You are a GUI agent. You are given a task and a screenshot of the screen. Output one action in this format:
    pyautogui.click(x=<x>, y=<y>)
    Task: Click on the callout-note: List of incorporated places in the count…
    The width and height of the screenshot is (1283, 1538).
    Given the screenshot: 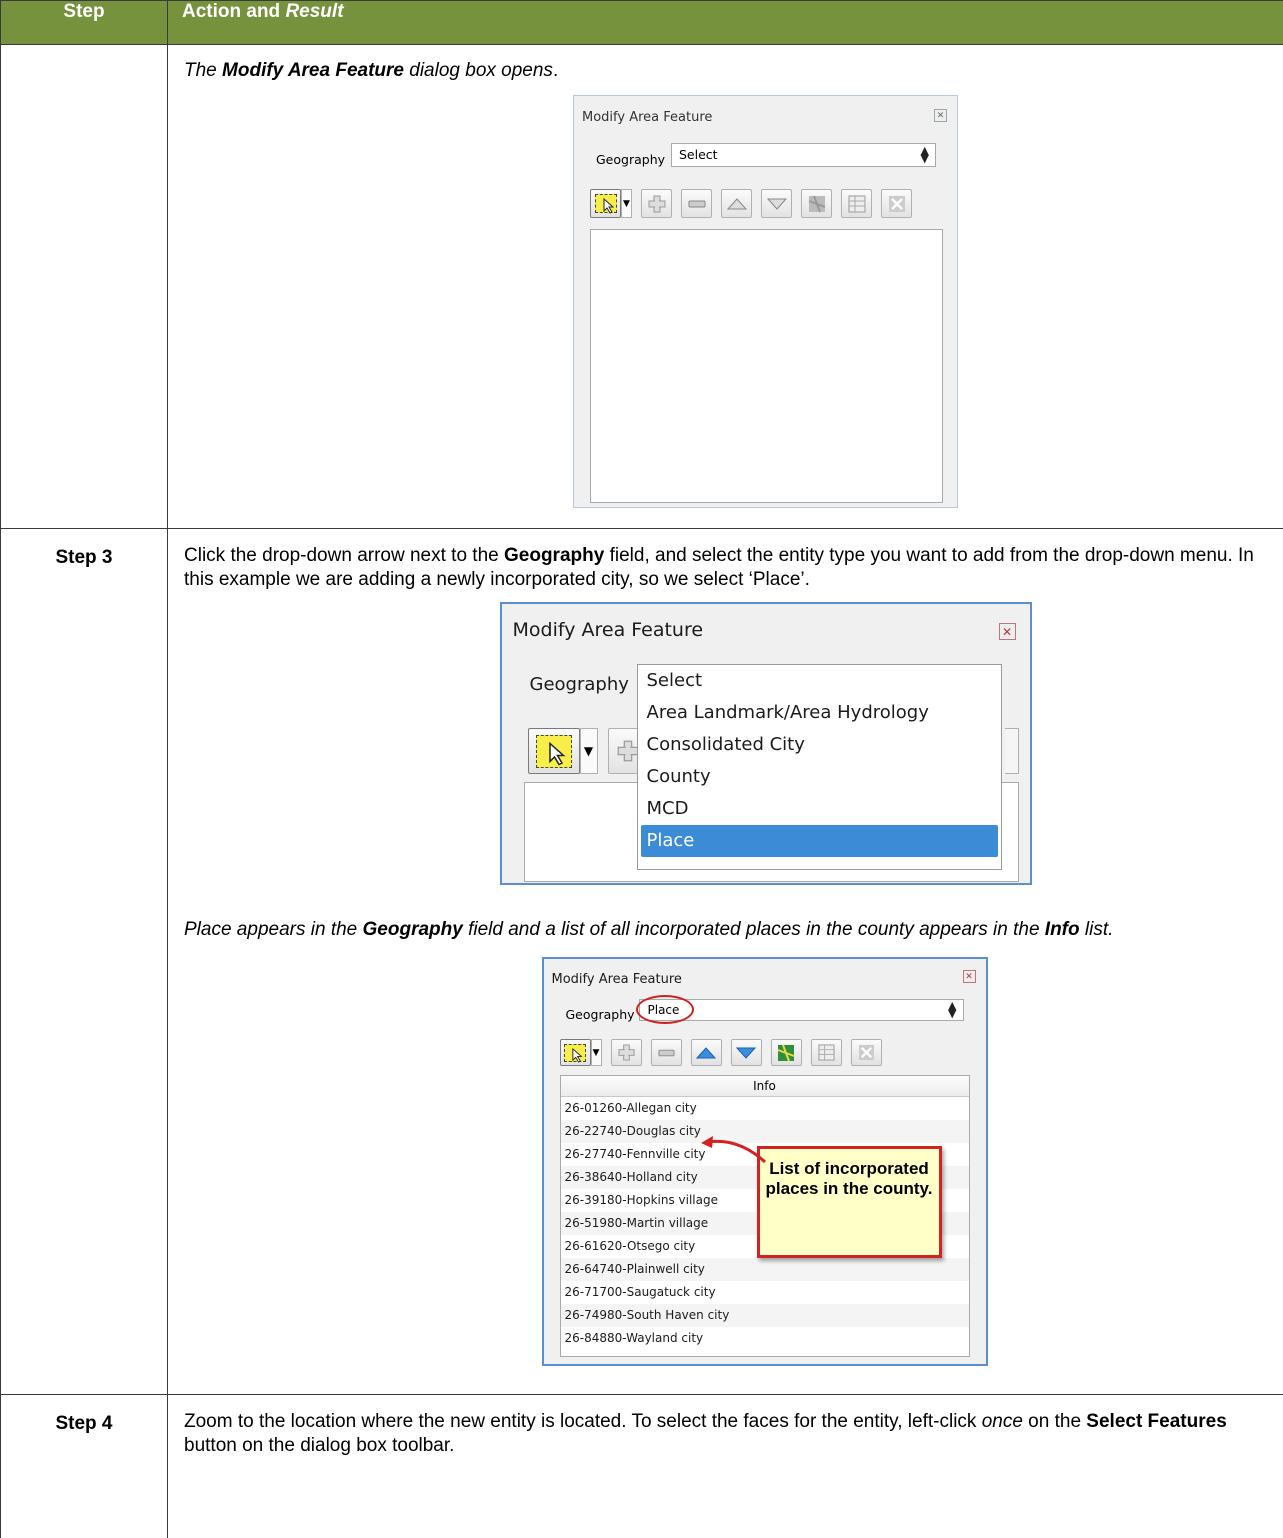 What is the action you would take?
    pyautogui.click(x=849, y=1202)
    